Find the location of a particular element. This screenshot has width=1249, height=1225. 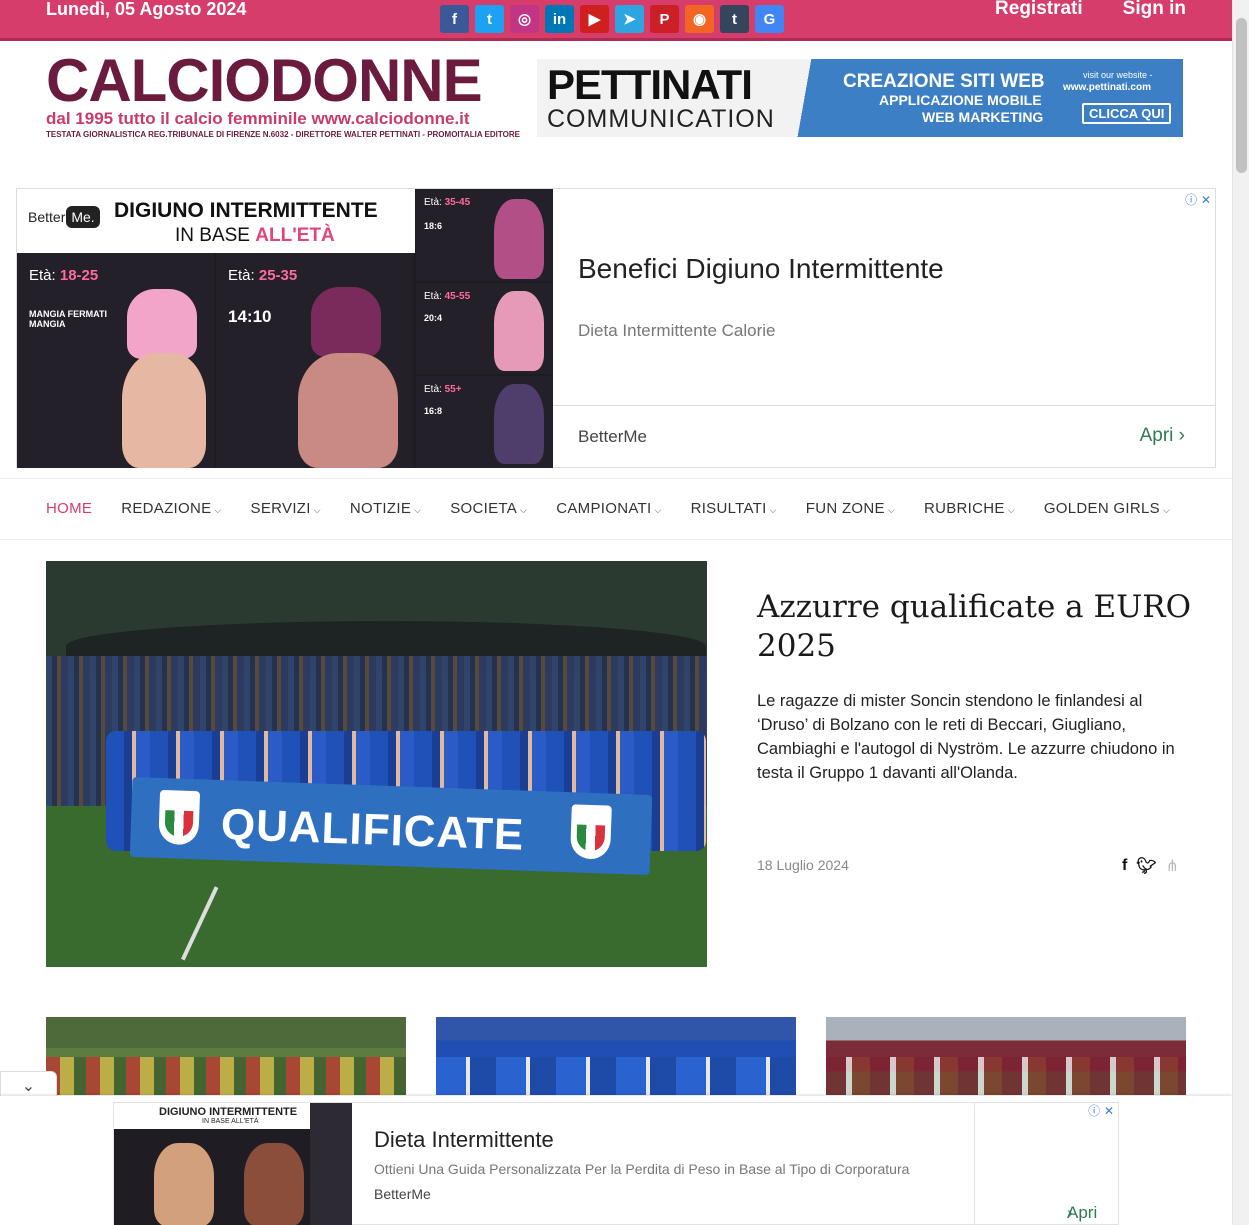

banner-line2: APPLICAZIONE MOBILE is located at coordinates (960, 100).